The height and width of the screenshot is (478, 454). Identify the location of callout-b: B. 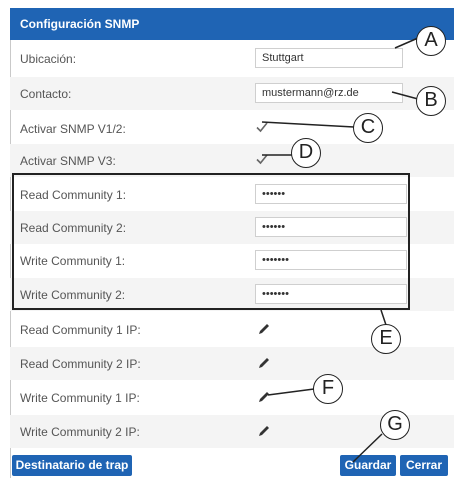
(431, 101).